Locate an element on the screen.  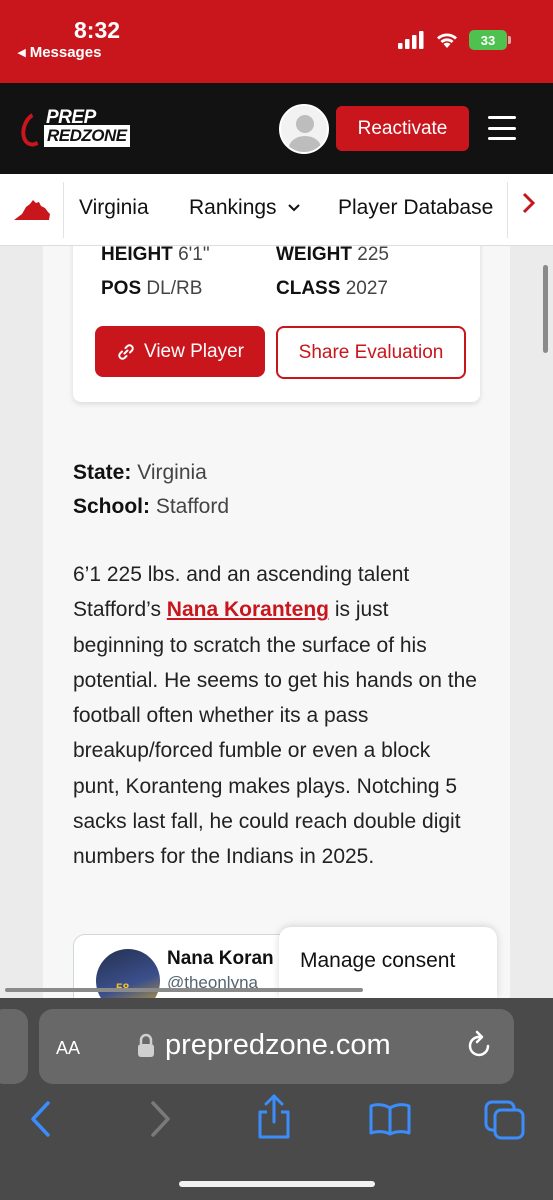
share-icon is located at coordinates (274, 1117).